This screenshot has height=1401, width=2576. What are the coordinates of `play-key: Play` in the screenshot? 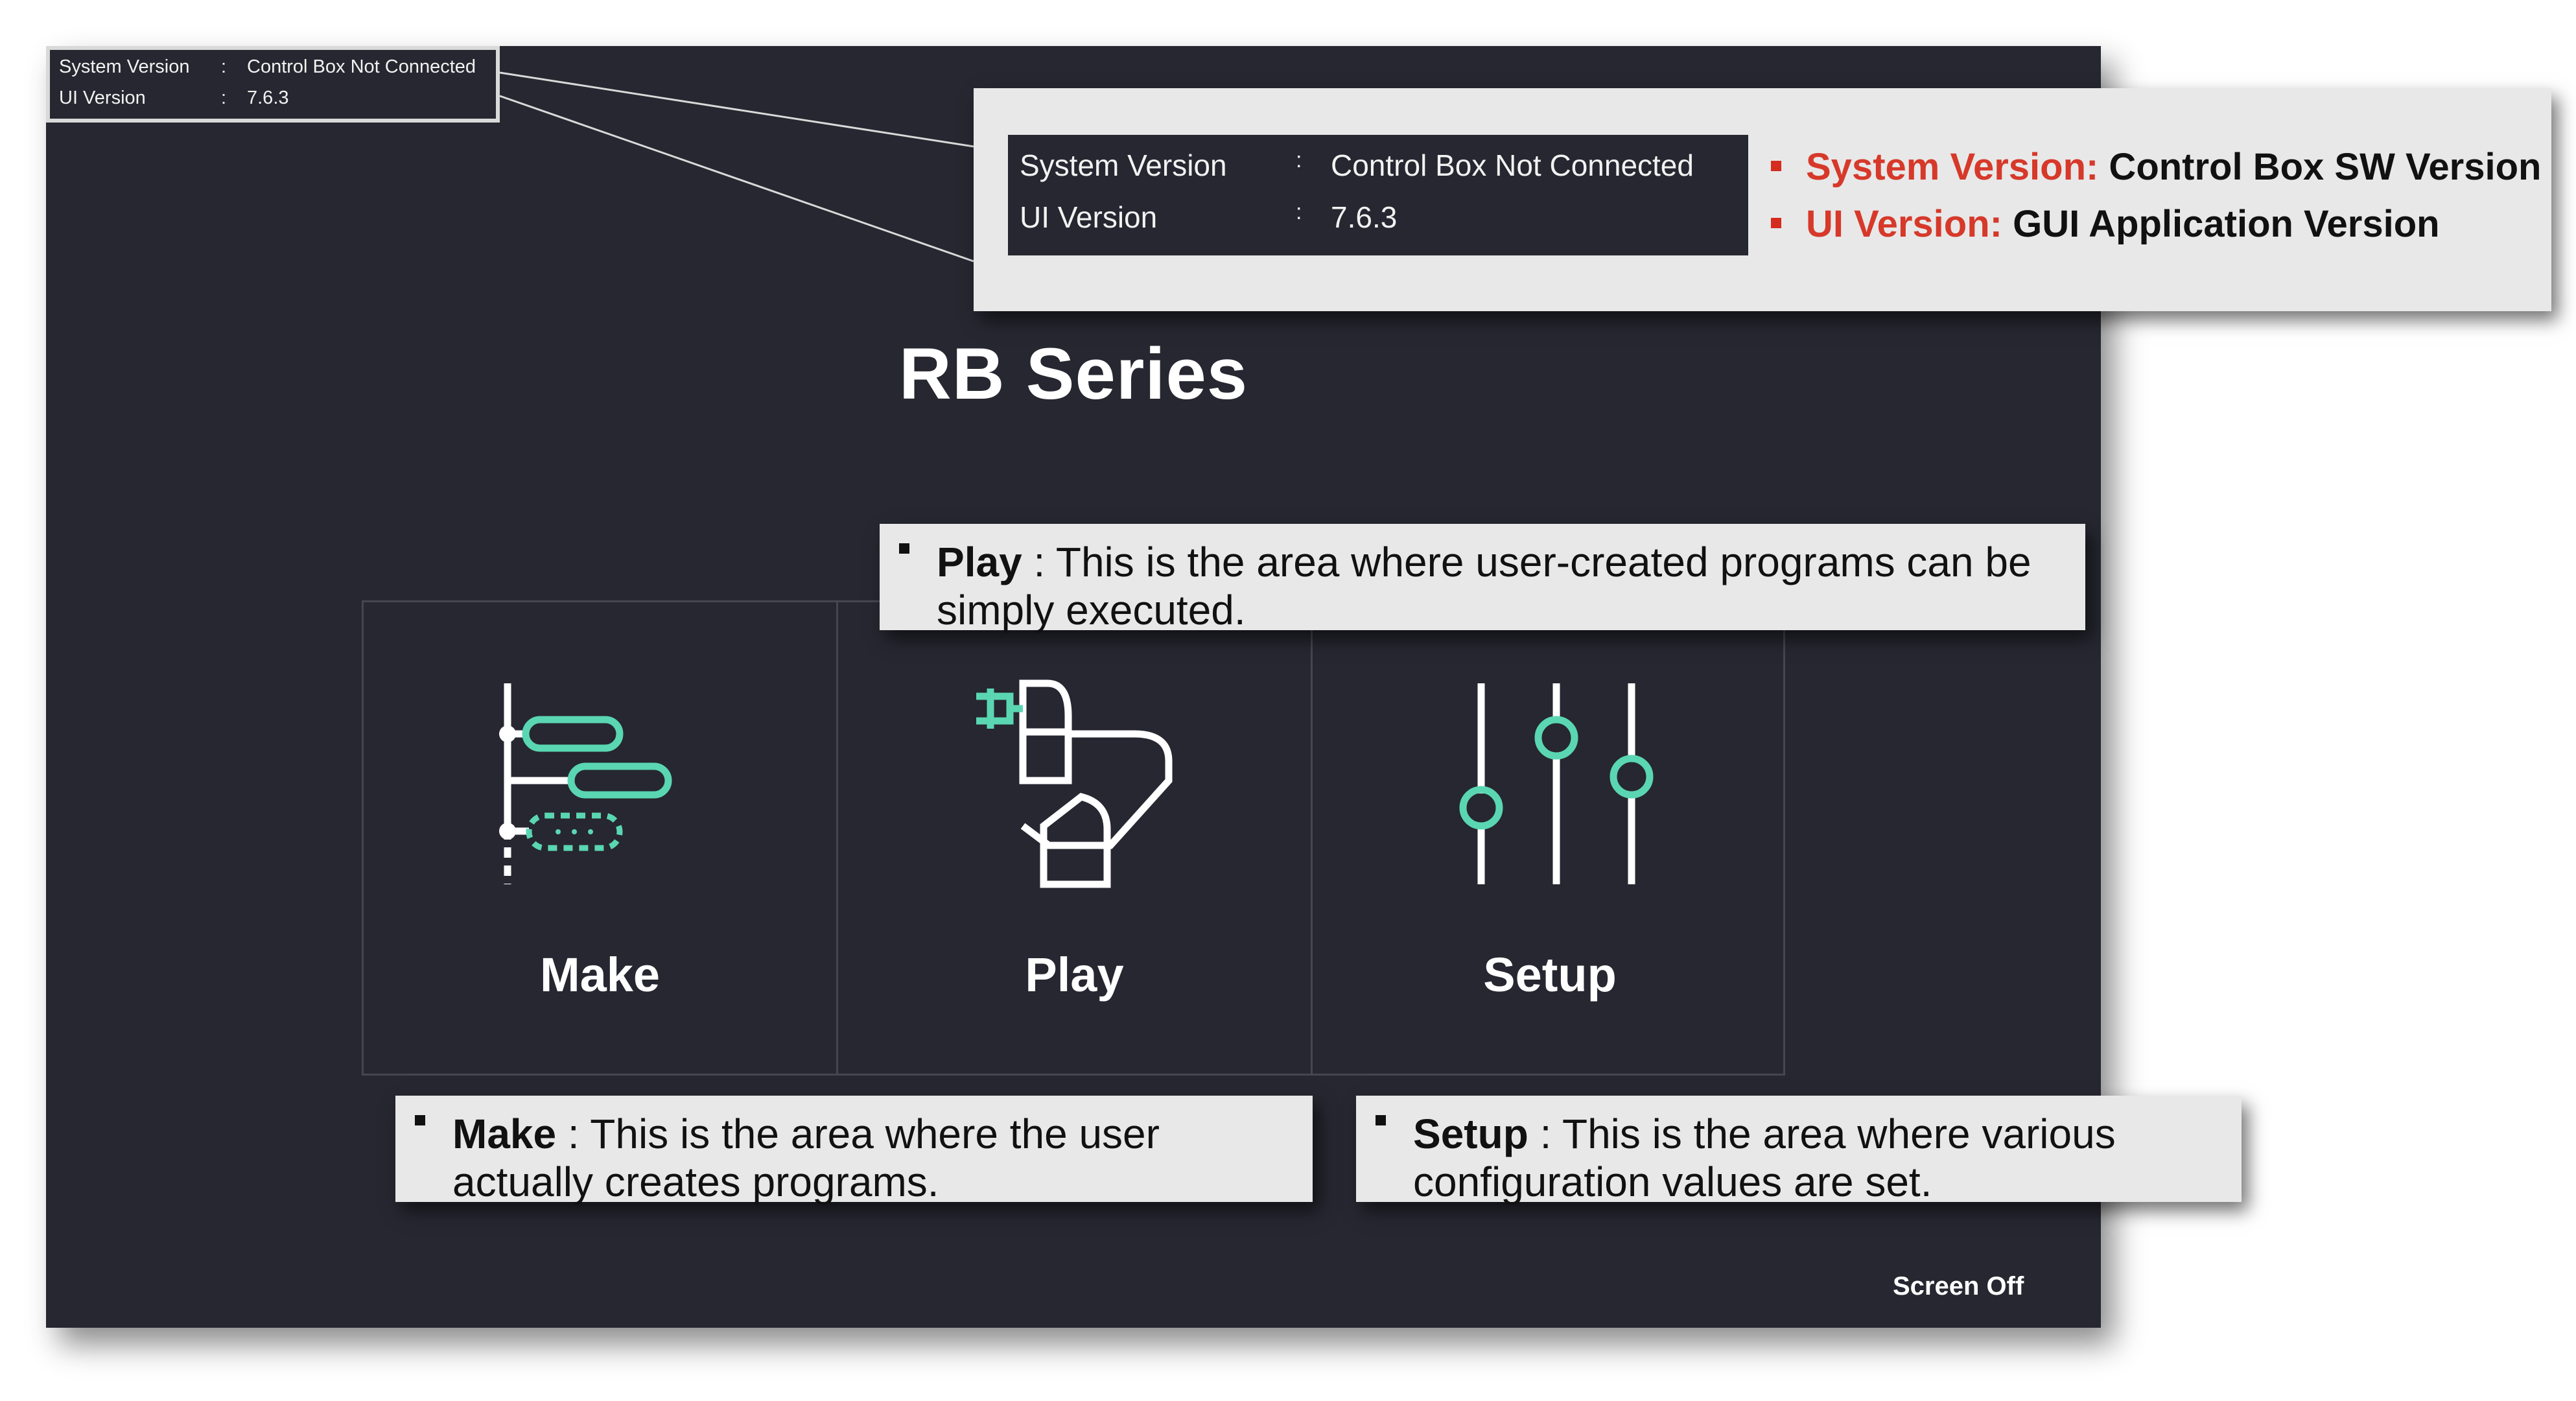 It's located at (979, 562).